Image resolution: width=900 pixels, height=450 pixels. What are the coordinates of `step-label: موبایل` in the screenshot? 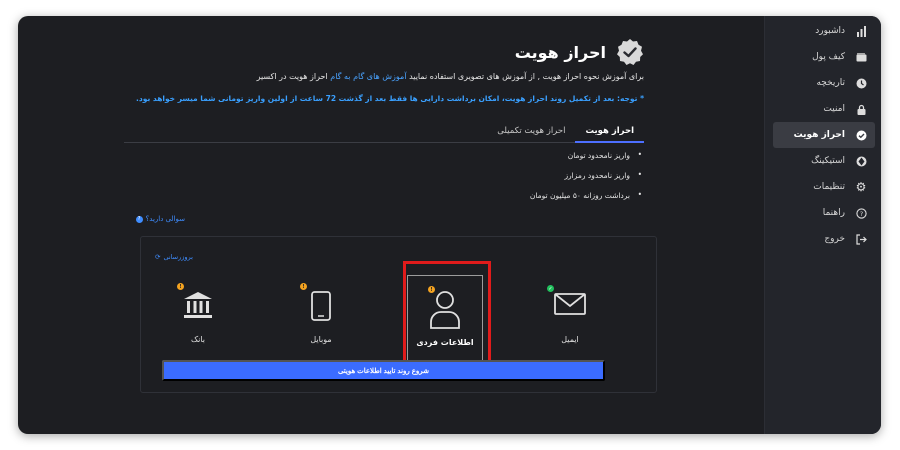 It's located at (321, 339).